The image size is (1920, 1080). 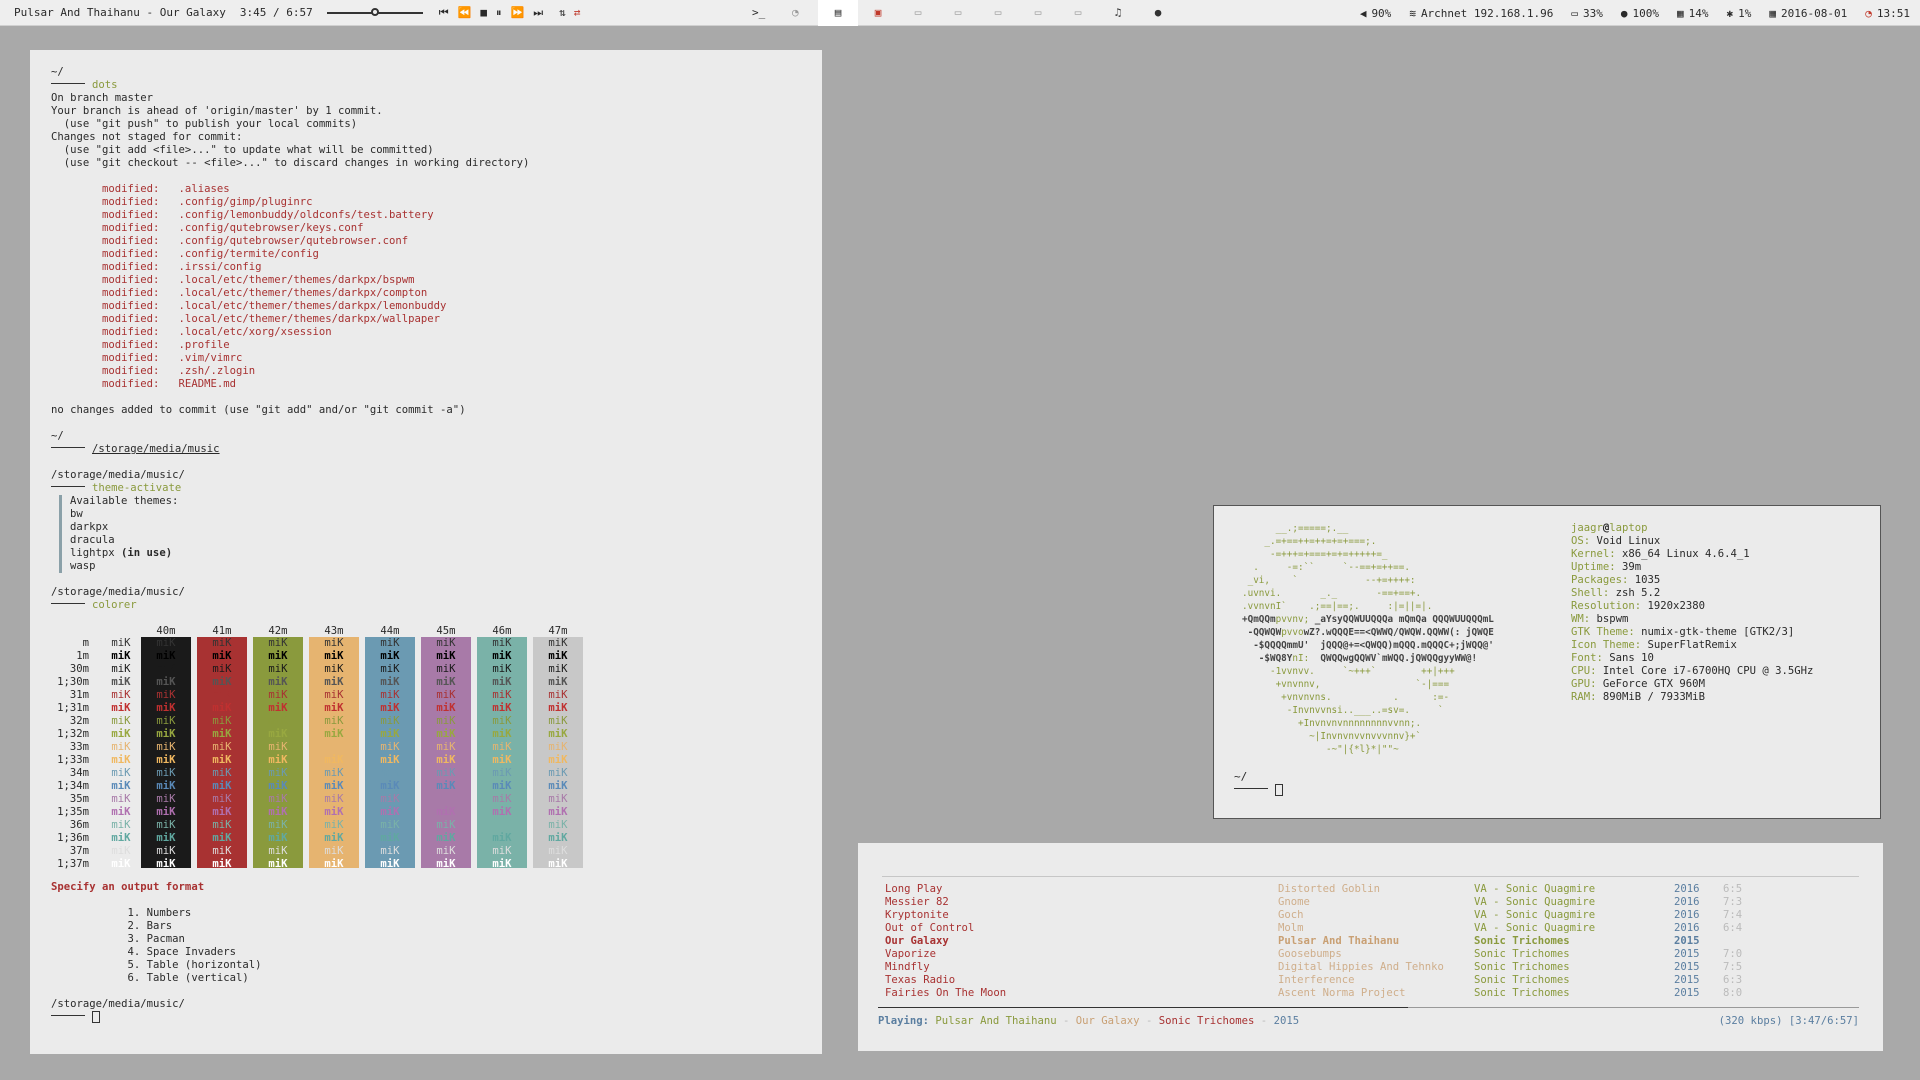 What do you see at coordinates (1522, 980) in the screenshot?
I see `track-album: Sonic Trichomes` at bounding box center [1522, 980].